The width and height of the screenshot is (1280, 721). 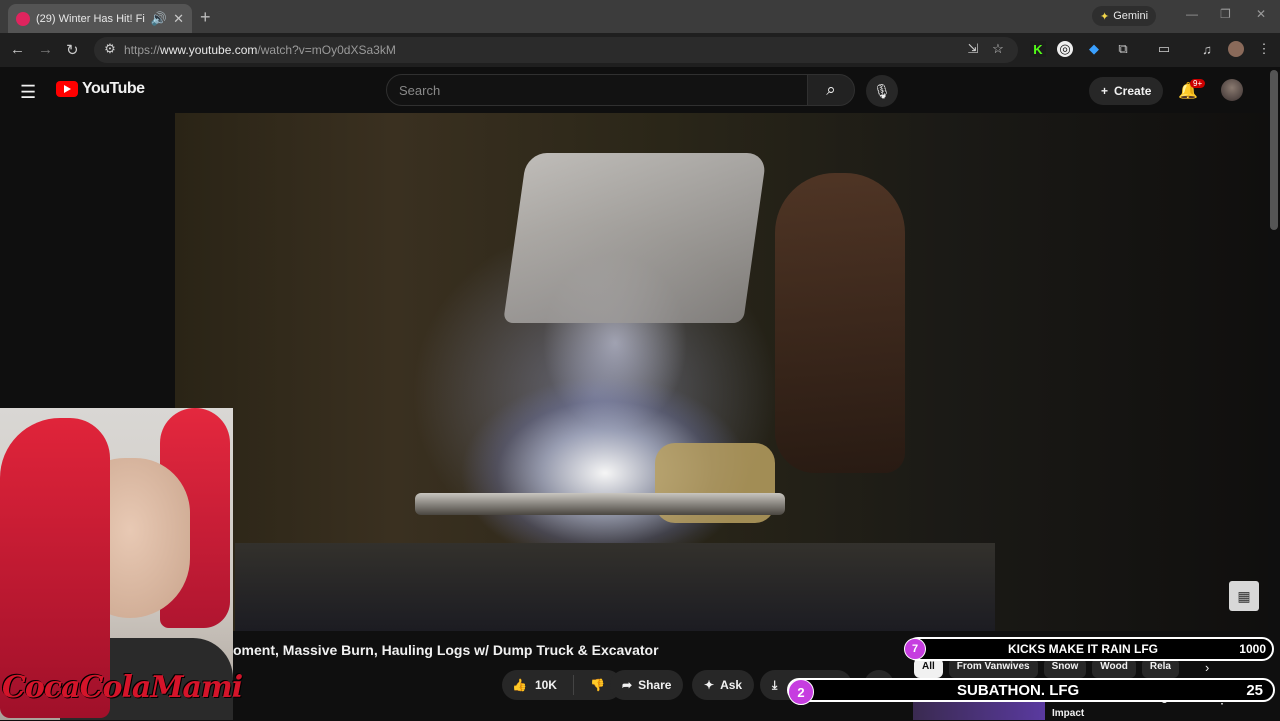 What do you see at coordinates (1131, 16) in the screenshot?
I see `gemini-label: Gemini` at bounding box center [1131, 16].